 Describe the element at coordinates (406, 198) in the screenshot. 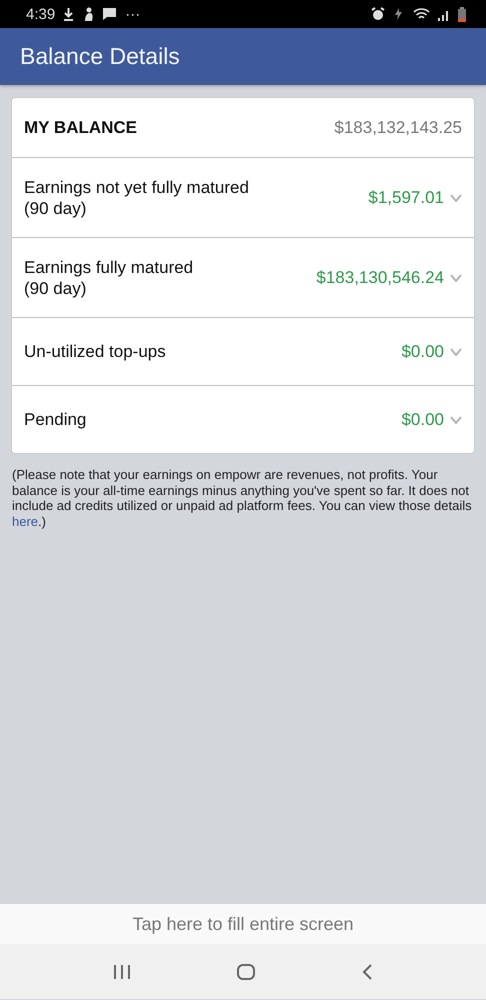

I see `row-amount: $1,597.01` at that location.